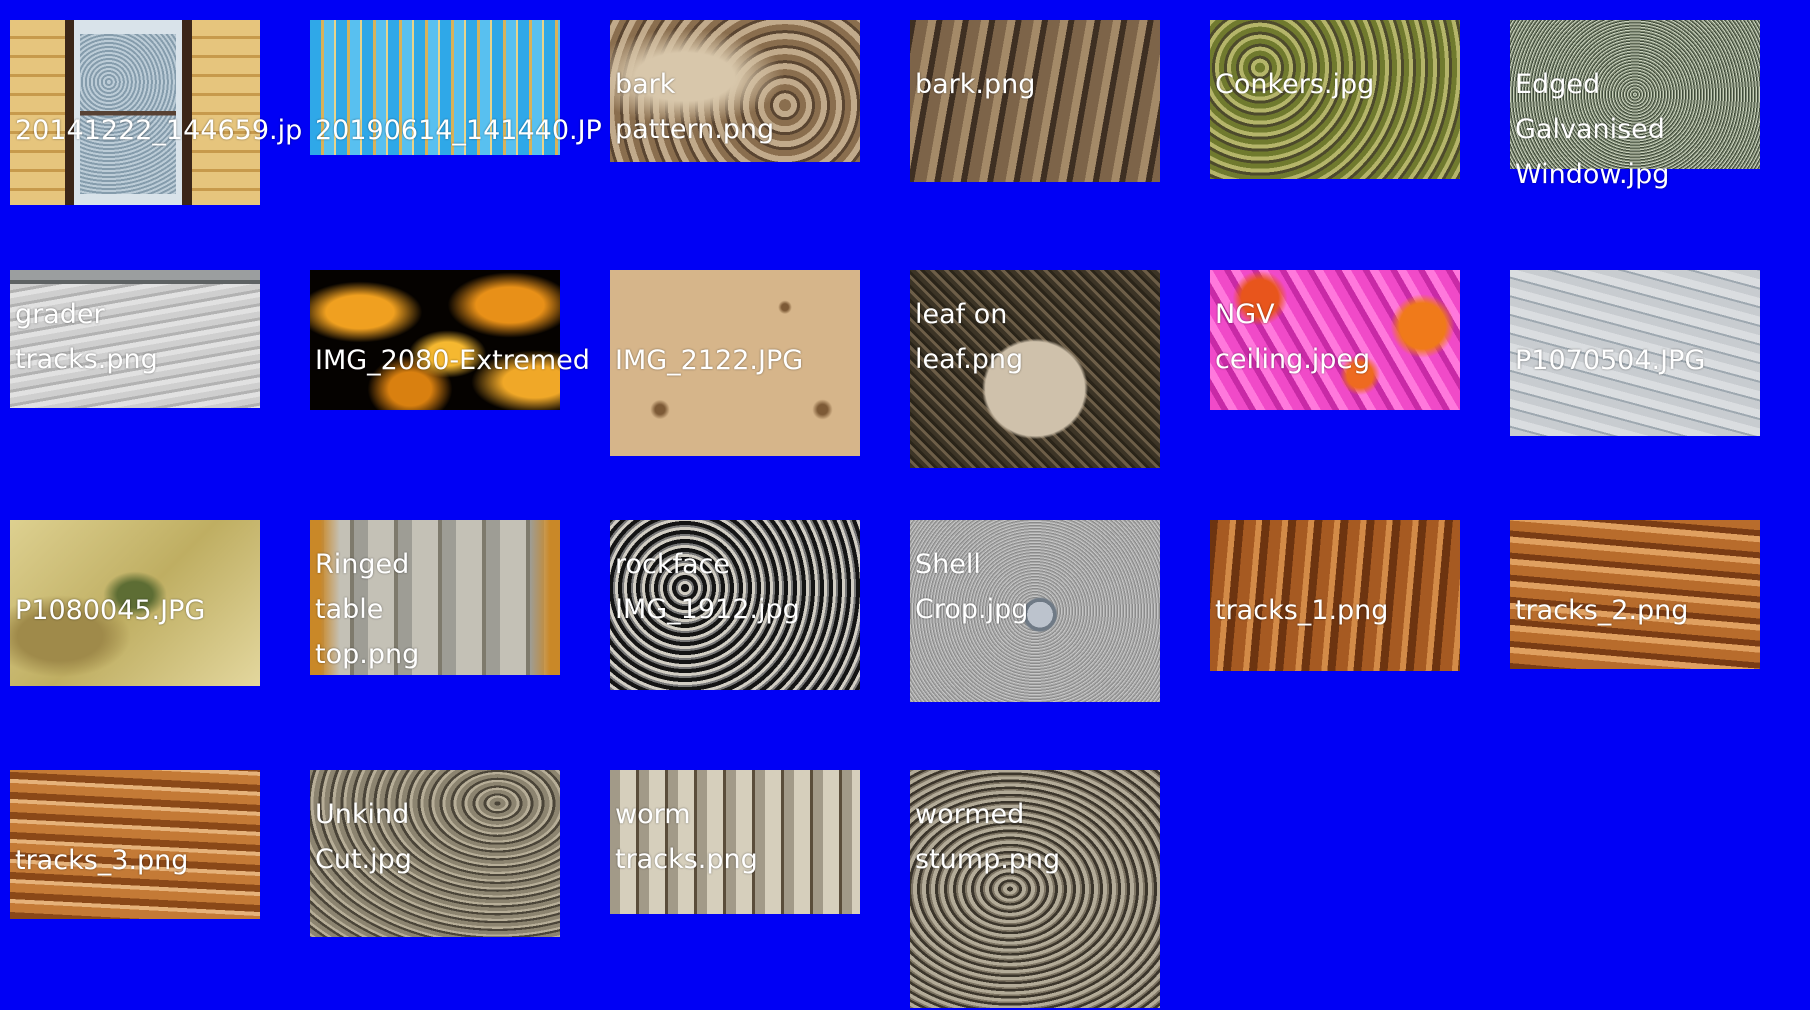 The width and height of the screenshot is (1810, 1010). I want to click on file-item: 20190614_141440.JP, so click(456, 87).